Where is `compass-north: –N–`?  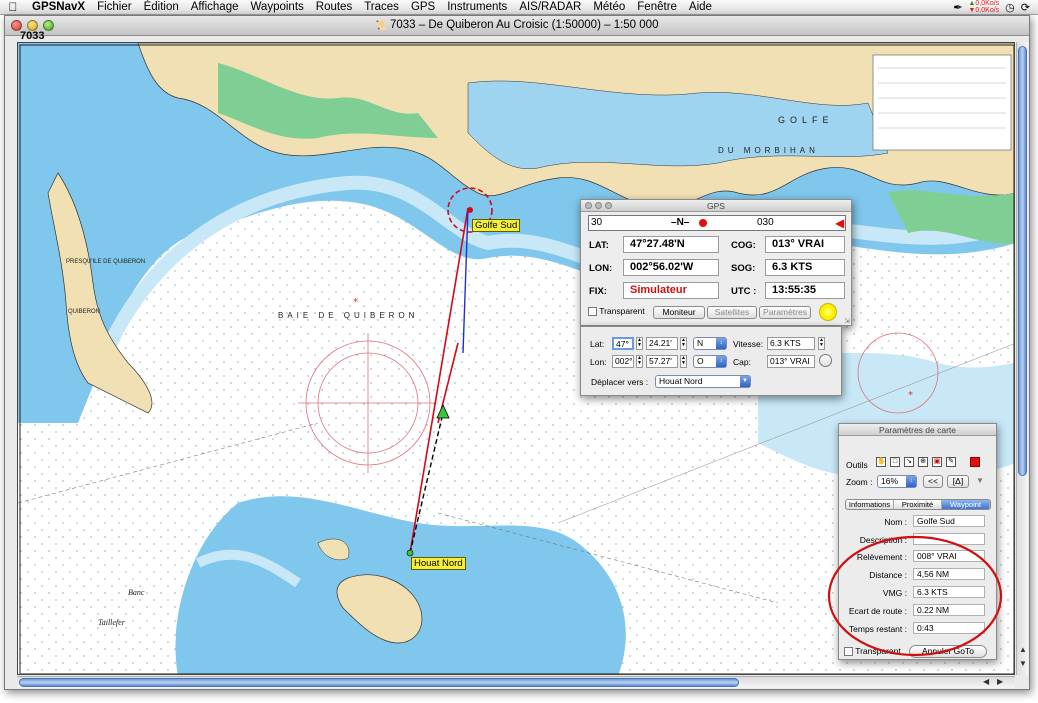
compass-north: –N– is located at coordinates (680, 222).